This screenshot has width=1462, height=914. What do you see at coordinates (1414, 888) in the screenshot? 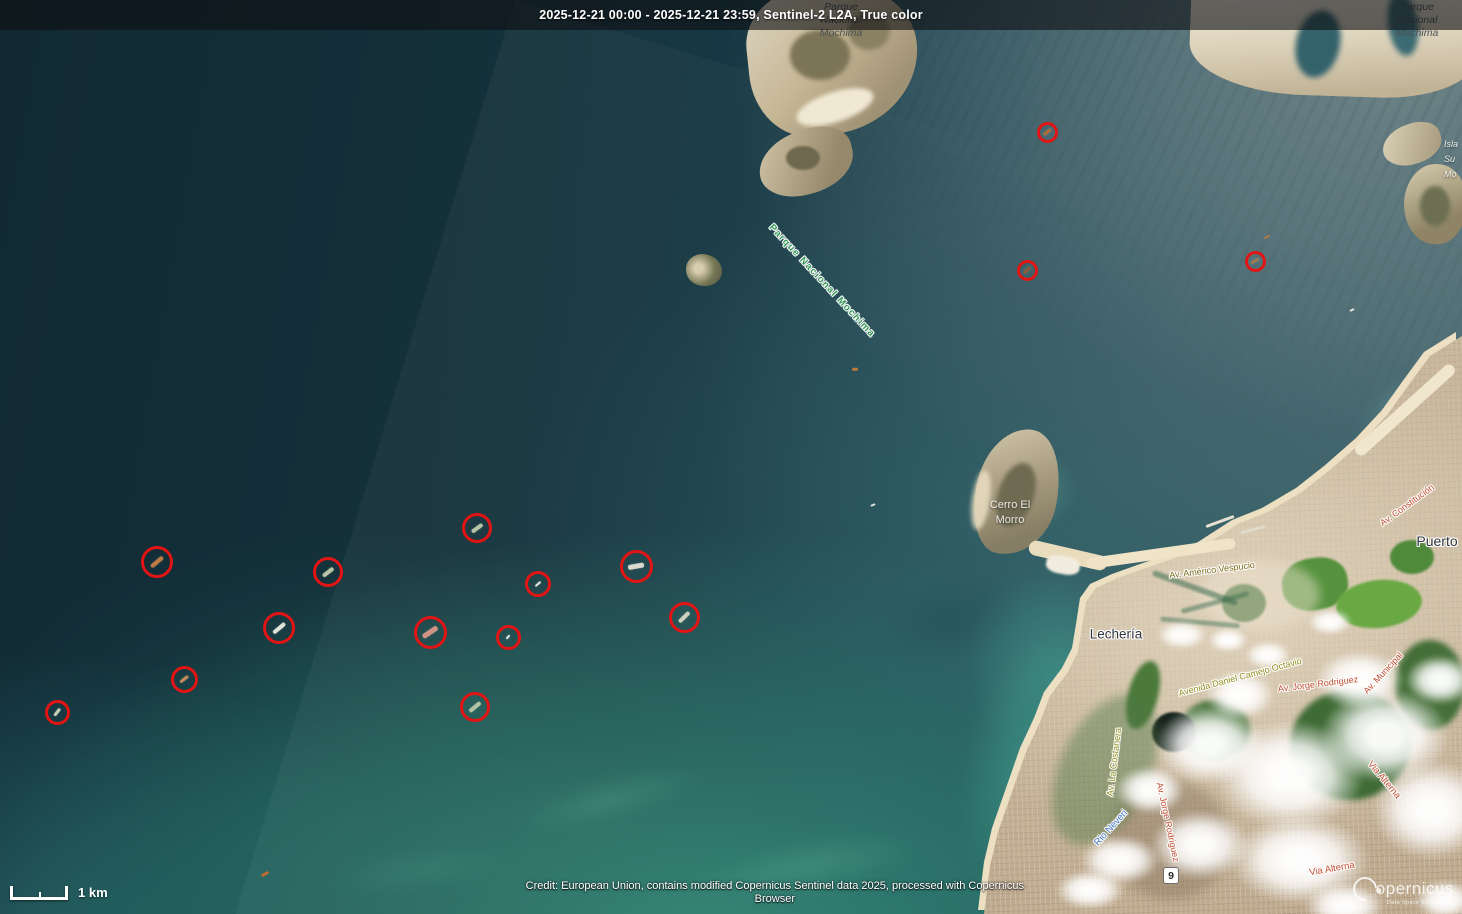
I see `copernicus-logo-text: opernicus` at bounding box center [1414, 888].